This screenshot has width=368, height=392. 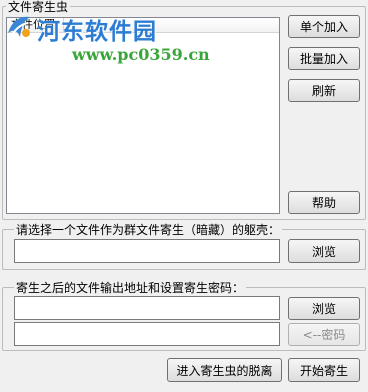 What do you see at coordinates (324, 58) in the screenshot?
I see `add-batch-button: 批量加入` at bounding box center [324, 58].